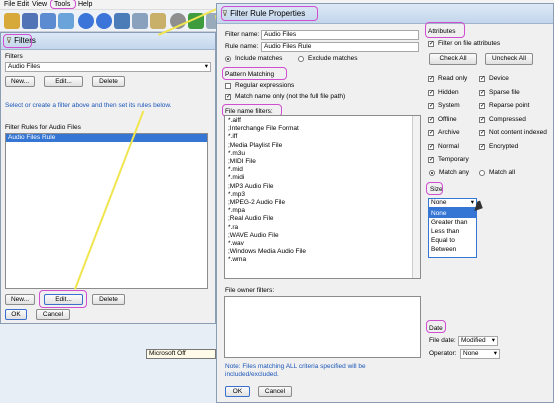 The image size is (554, 403). Describe the element at coordinates (322, 327) in the screenshot. I see `owner-filters-list` at that location.